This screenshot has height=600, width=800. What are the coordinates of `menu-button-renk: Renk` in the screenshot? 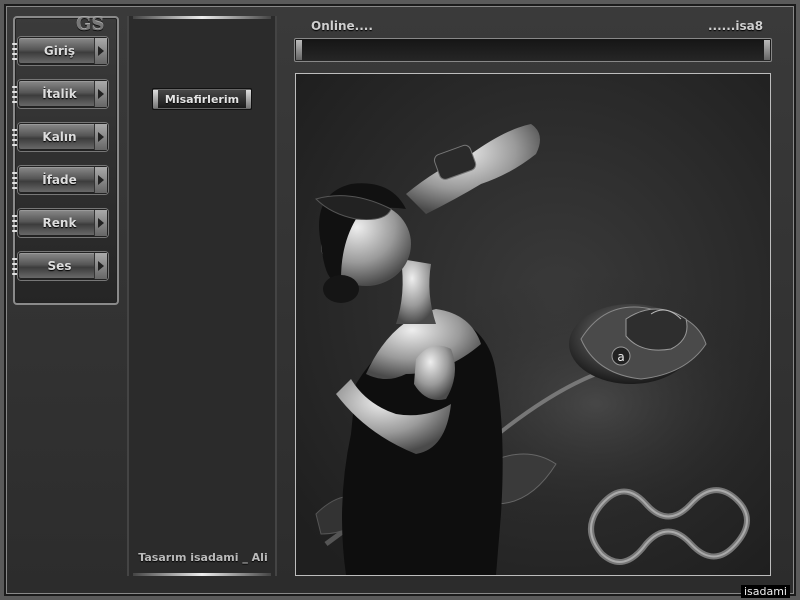 It's located at (63, 223).